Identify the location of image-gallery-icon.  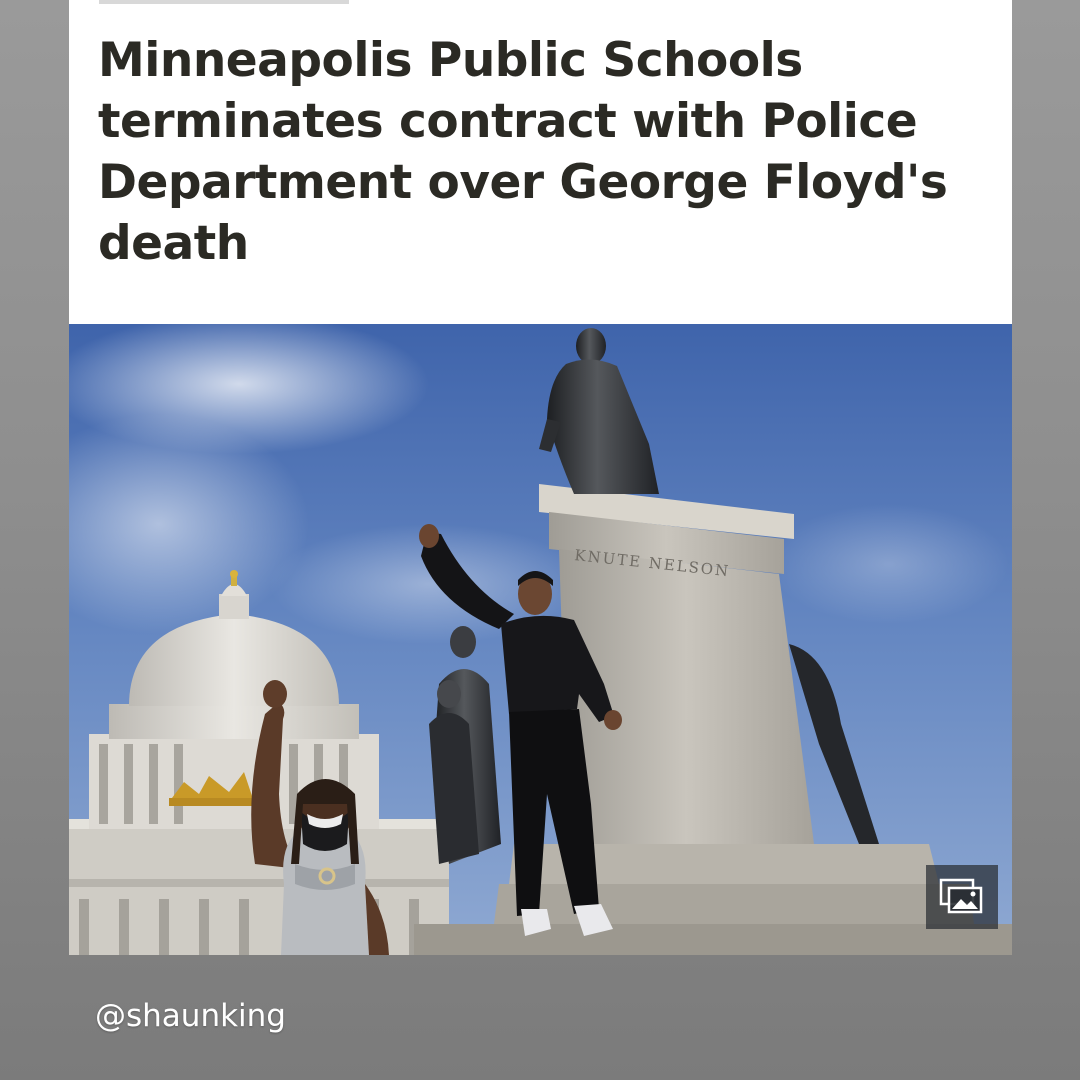
(962, 897).